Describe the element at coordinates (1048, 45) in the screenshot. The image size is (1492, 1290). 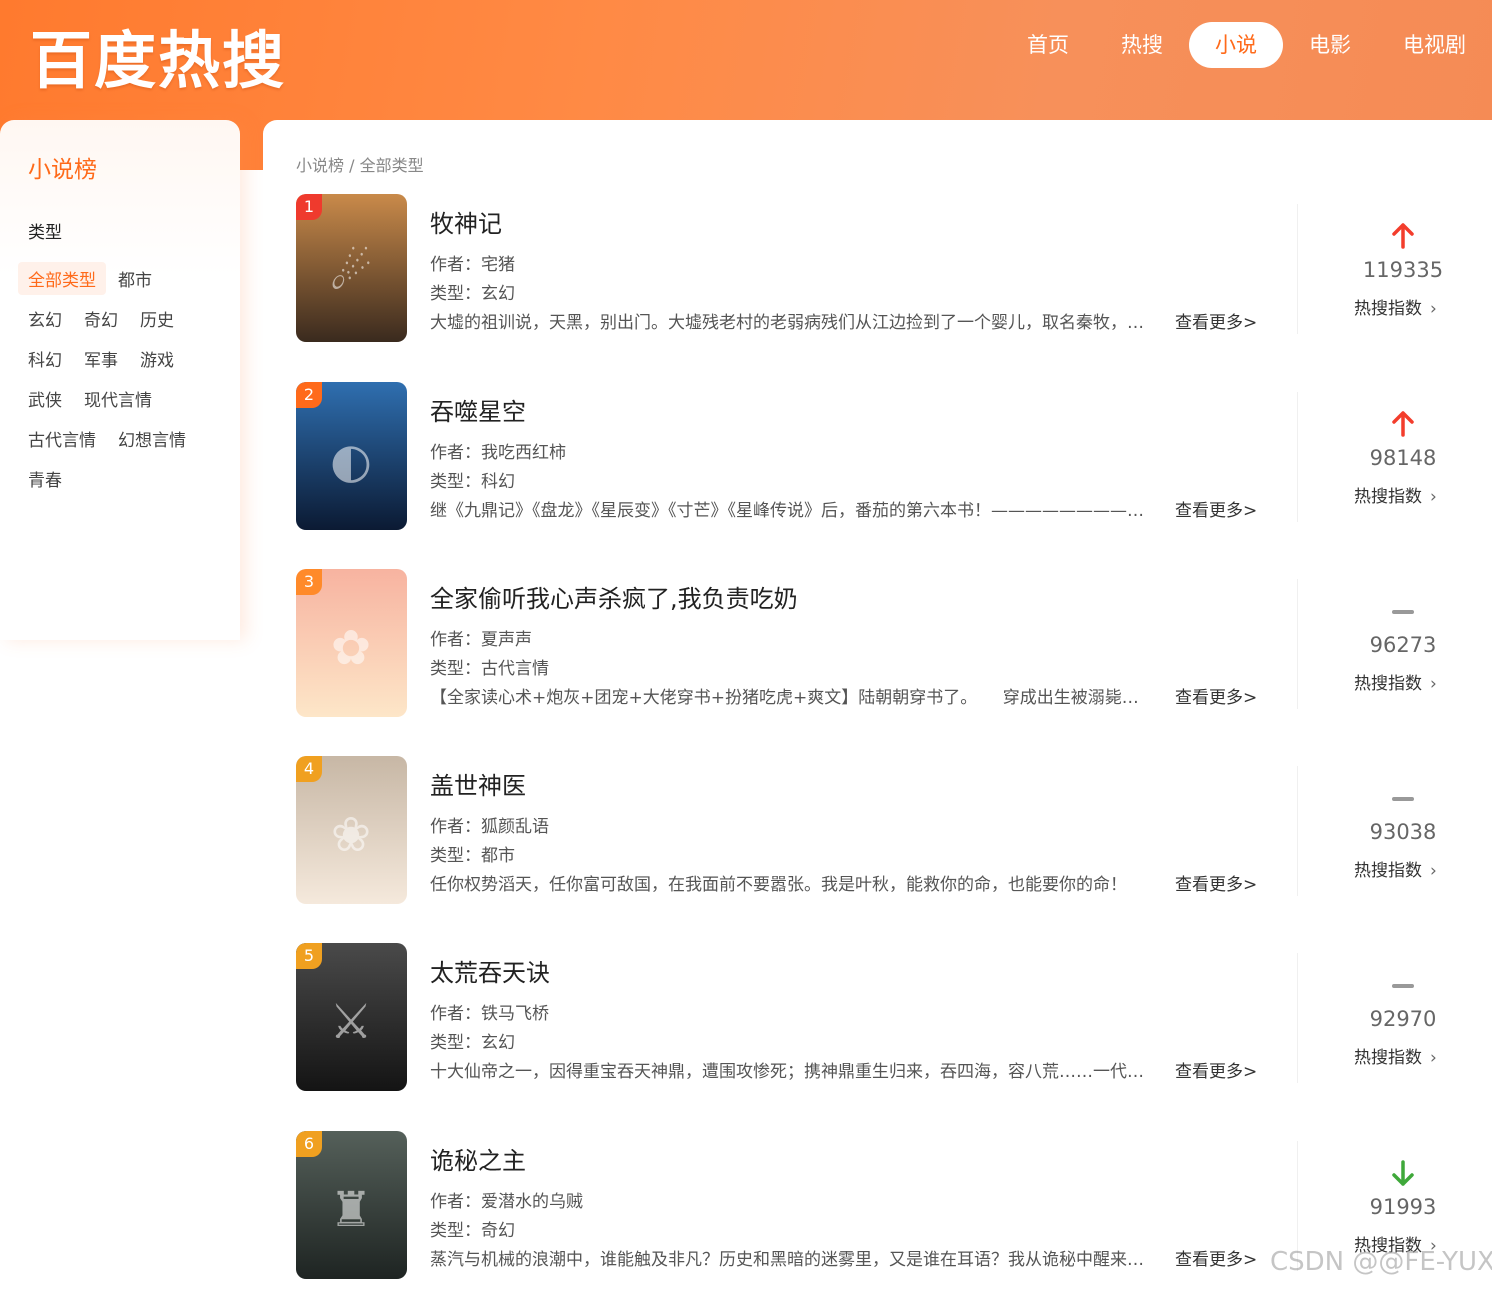
I see `nav-home: 首页` at that location.